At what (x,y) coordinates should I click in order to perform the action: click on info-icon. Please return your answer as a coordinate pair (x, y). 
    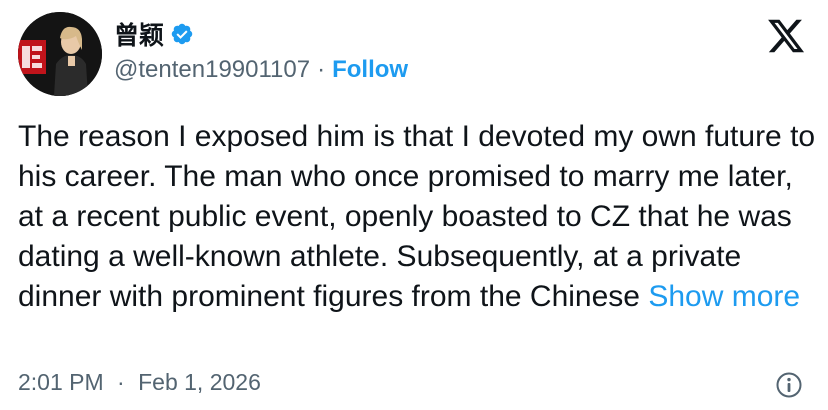
    Looking at the image, I should click on (789, 385).